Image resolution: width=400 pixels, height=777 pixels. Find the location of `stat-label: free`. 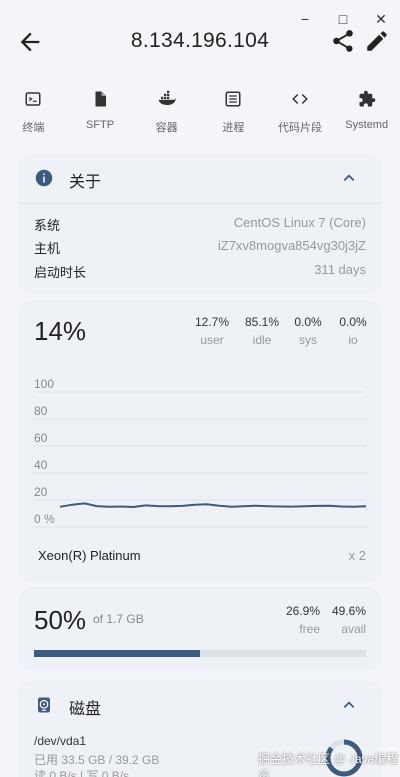

stat-label: free is located at coordinates (309, 629).